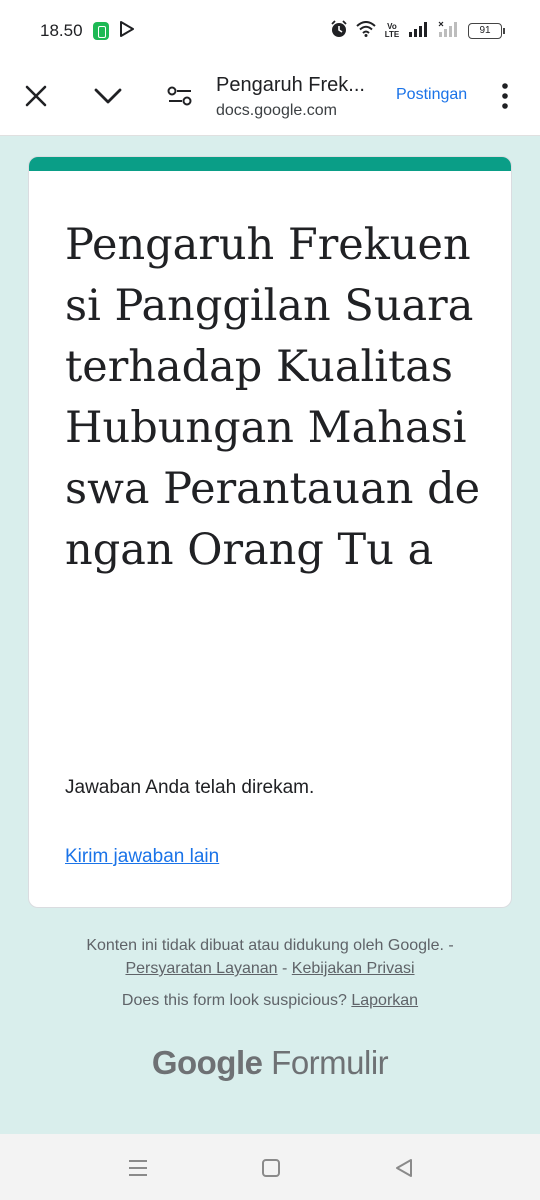 This screenshot has height=1200, width=540. I want to click on close-button, so click(36, 96).